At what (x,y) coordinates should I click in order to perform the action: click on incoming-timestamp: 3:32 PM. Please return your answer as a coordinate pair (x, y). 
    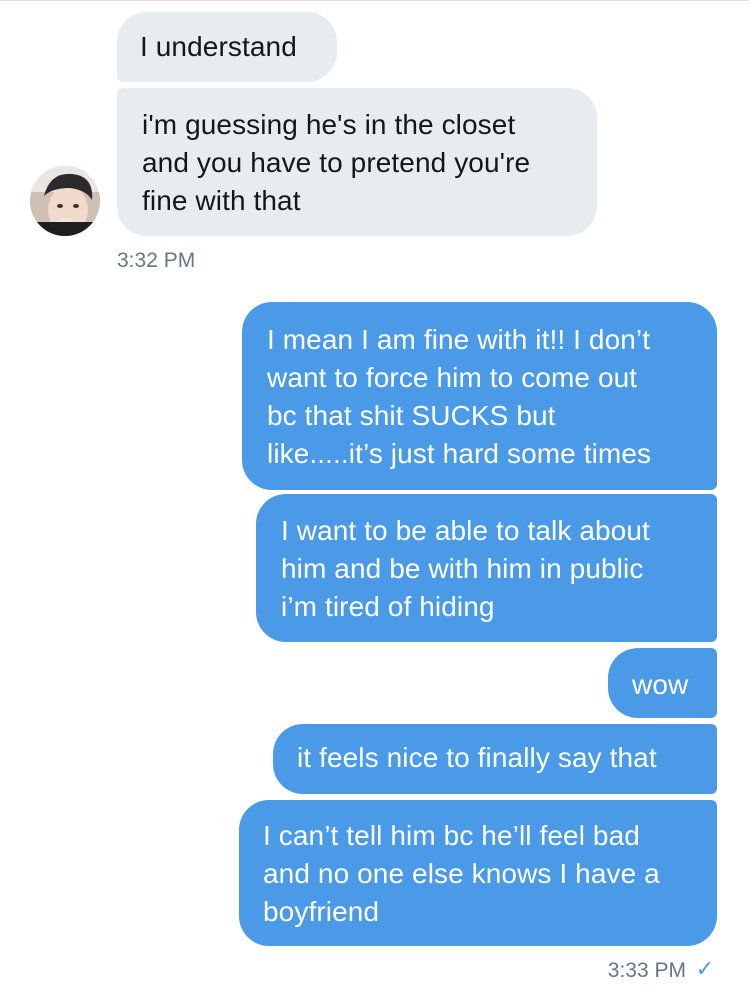
    Looking at the image, I should click on (156, 260).